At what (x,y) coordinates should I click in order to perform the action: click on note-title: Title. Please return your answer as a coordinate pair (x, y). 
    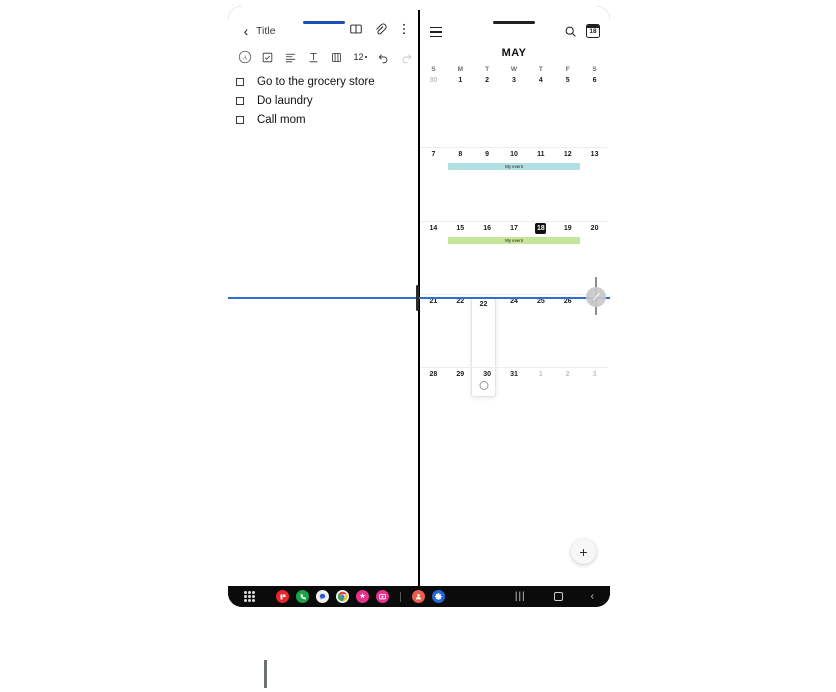
    Looking at the image, I should click on (265, 31).